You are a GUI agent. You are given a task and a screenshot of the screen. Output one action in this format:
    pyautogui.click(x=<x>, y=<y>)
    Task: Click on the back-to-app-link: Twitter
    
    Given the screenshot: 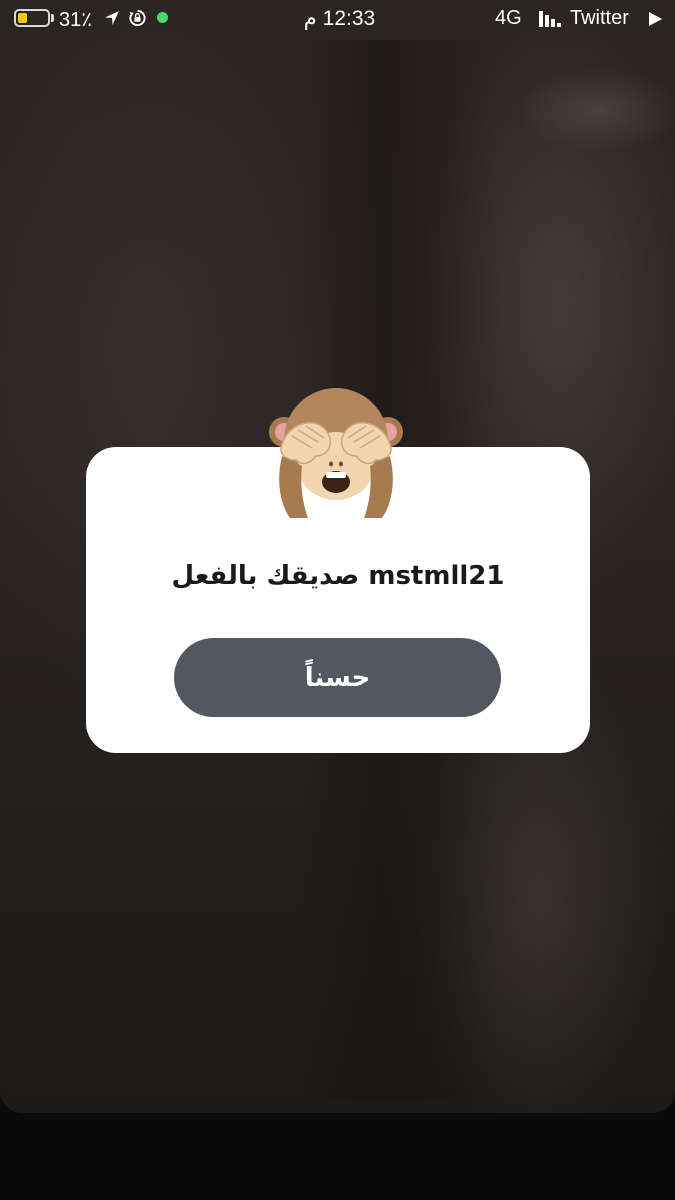 What is the action you would take?
    pyautogui.click(x=599, y=18)
    